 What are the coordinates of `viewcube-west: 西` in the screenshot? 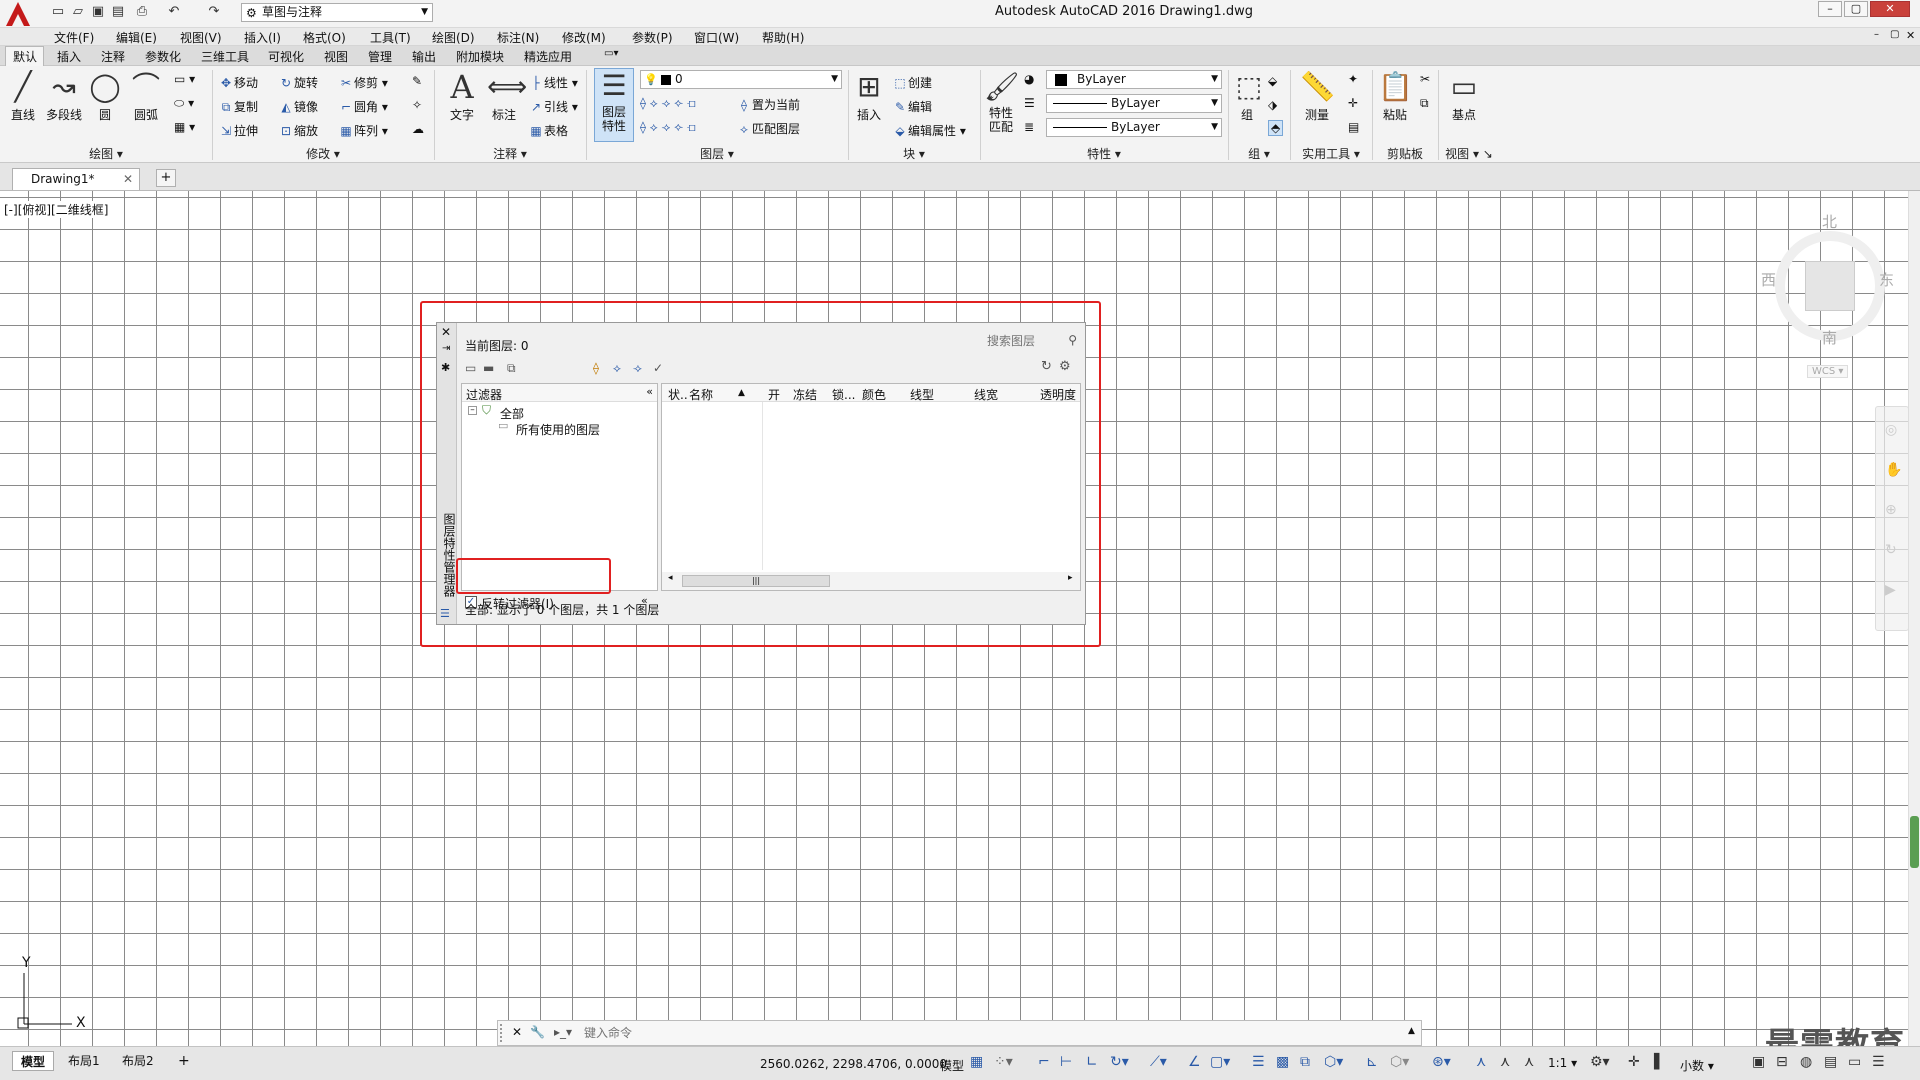 It's located at (1768, 279).